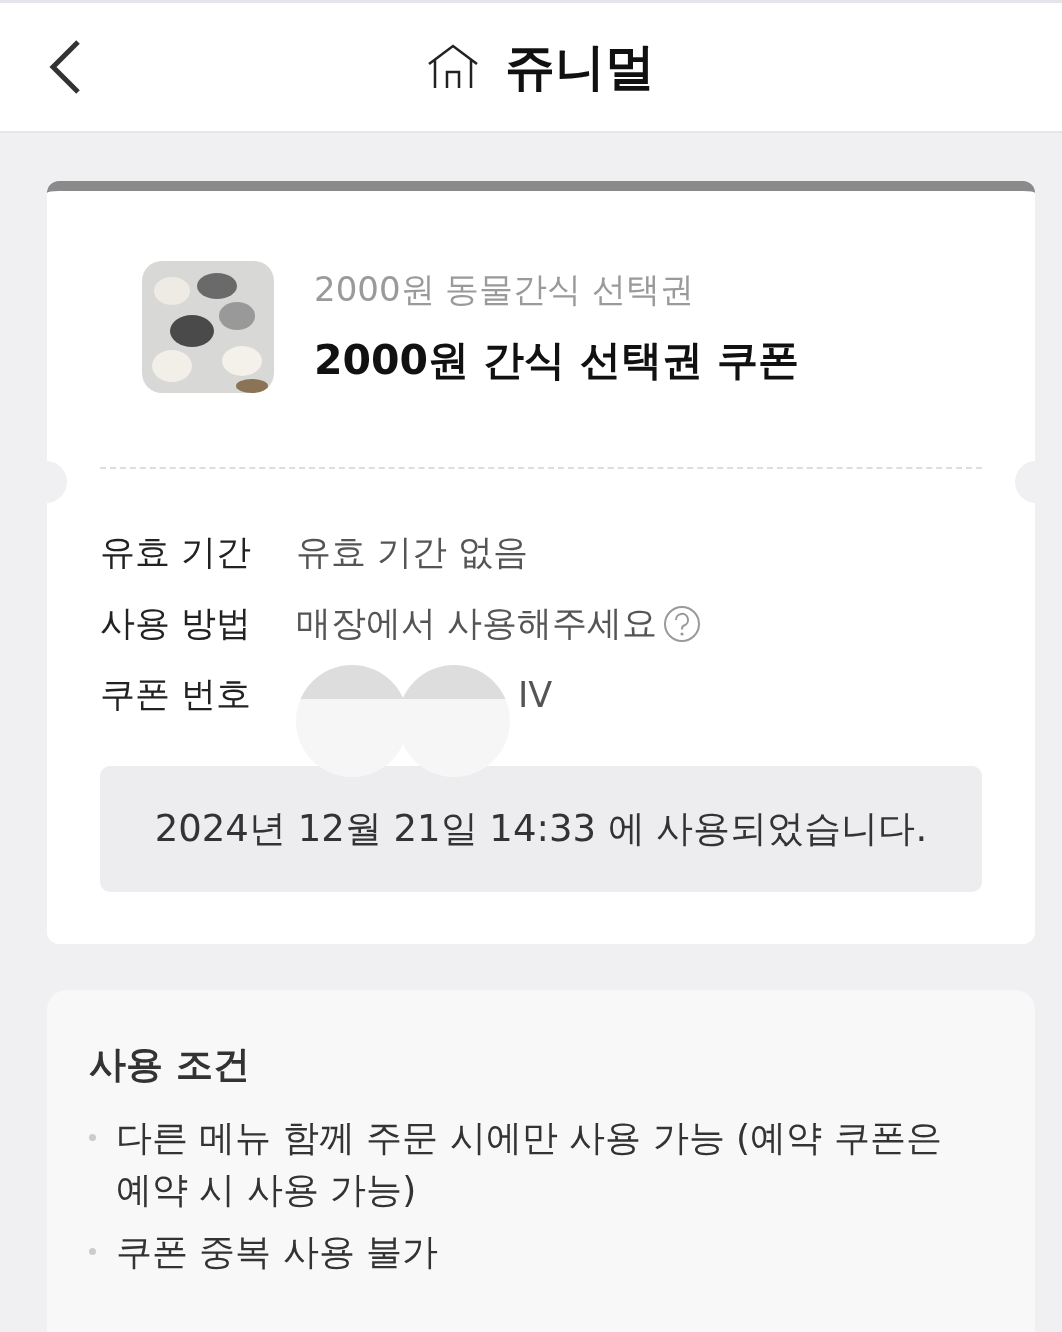 This screenshot has height=1332, width=1062. Describe the element at coordinates (541, 829) in the screenshot. I see `used-notice: 2024년 12월 21일 14:33 에 사용되었습니다.` at that location.